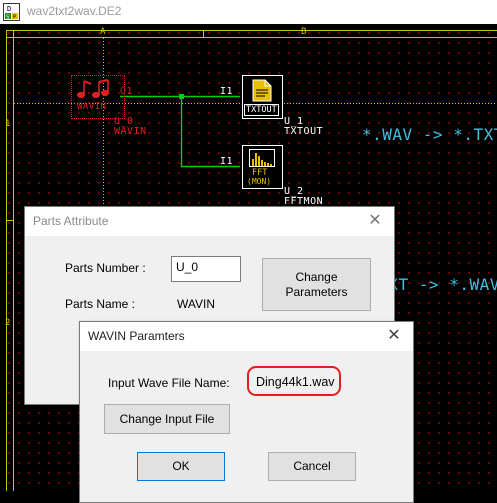 This screenshot has height=503, width=497. Describe the element at coordinates (105, 268) in the screenshot. I see `parts-number-label: Parts Number :` at that location.